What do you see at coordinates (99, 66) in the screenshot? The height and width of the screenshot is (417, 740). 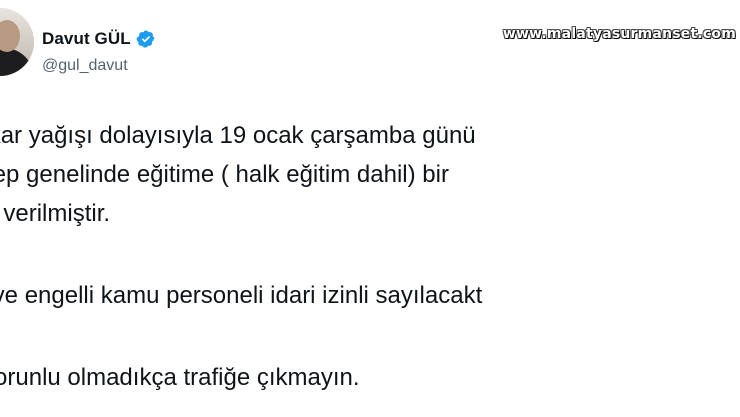 I see `author-handle: @gul_davut` at bounding box center [99, 66].